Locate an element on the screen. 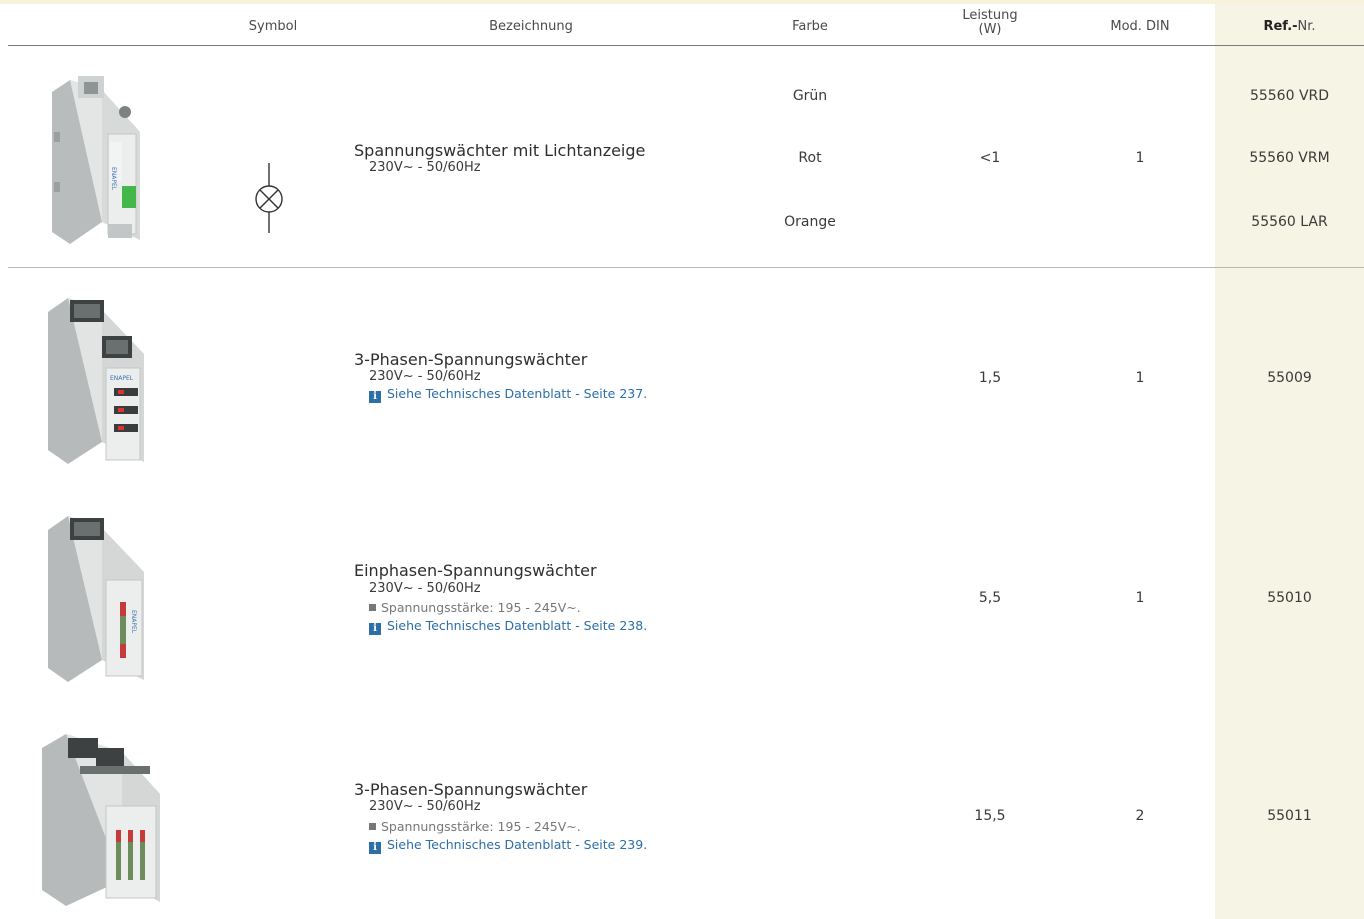 The width and height of the screenshot is (1364, 919). color-option: Orange is located at coordinates (810, 222).